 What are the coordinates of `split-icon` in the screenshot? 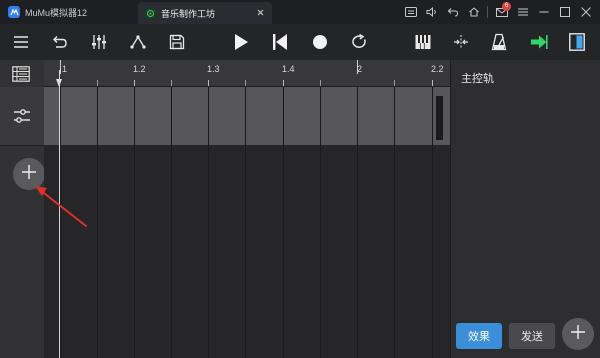 It's located at (461, 42).